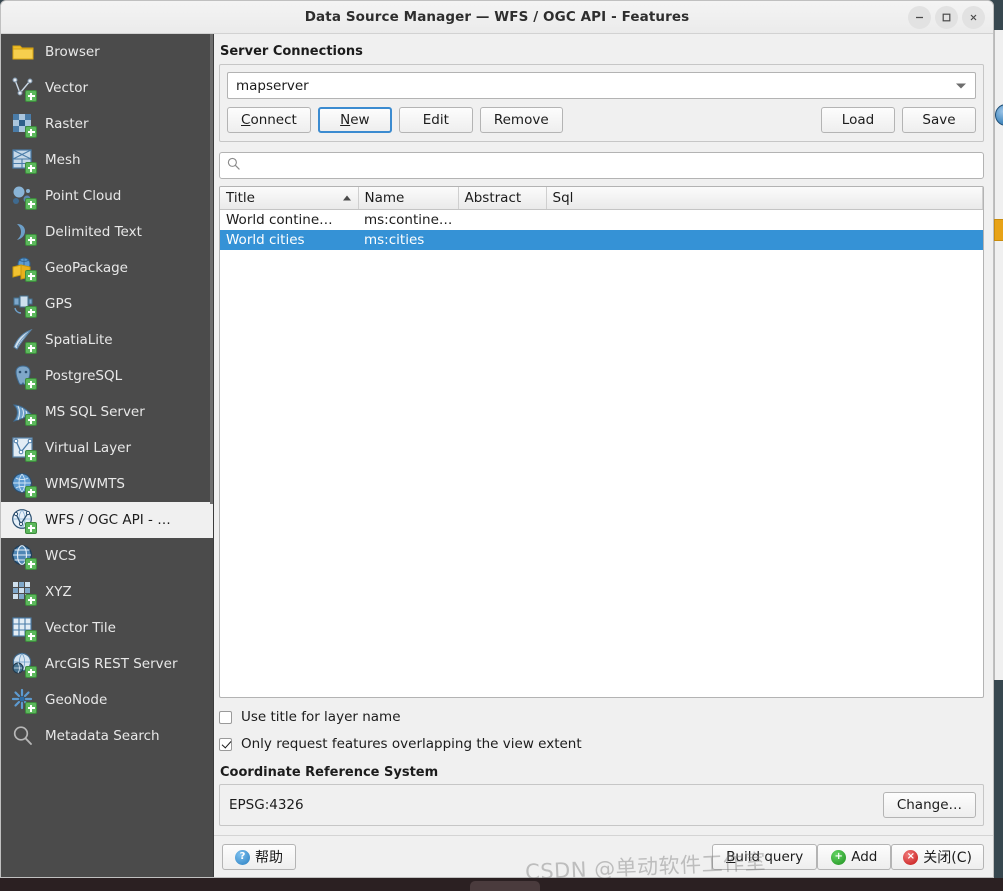 The width and height of the screenshot is (1003, 891). What do you see at coordinates (603, 856) in the screenshot?
I see `dialog-button-bar: ? 帮助 Build query + Add × 关闭(C)` at bounding box center [603, 856].